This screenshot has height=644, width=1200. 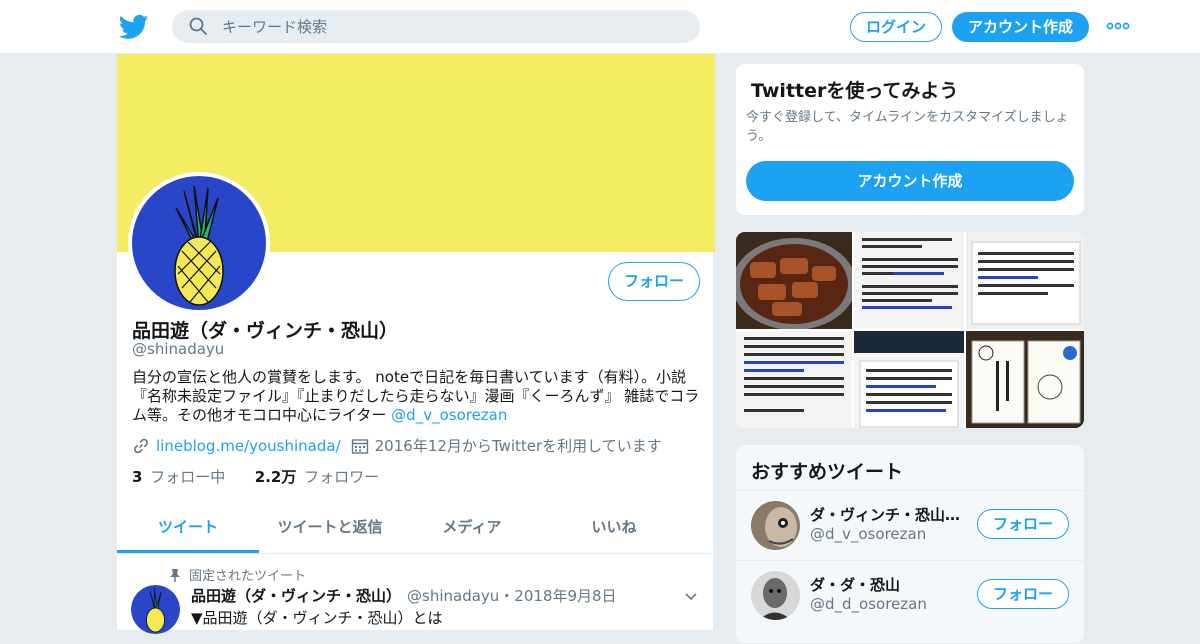 I want to click on profile-avatar, so click(x=199, y=243).